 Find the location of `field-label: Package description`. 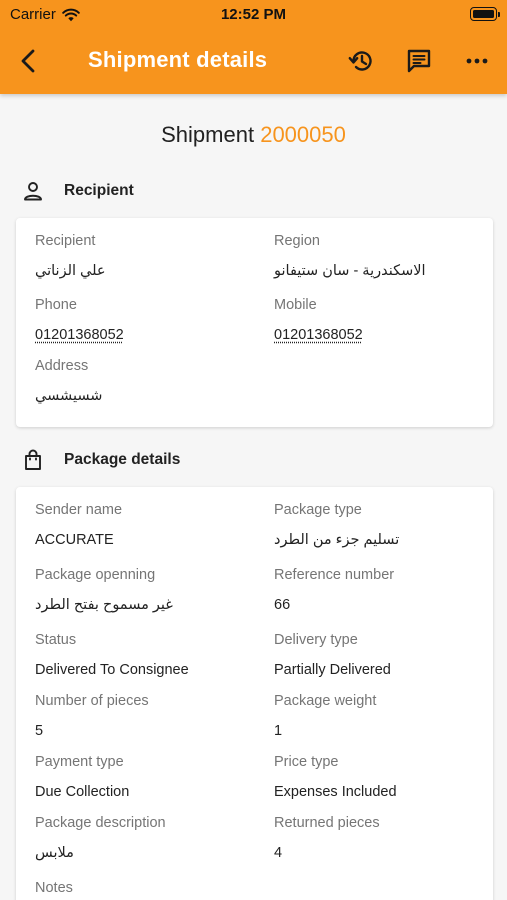

field-label: Package description is located at coordinates (100, 823).